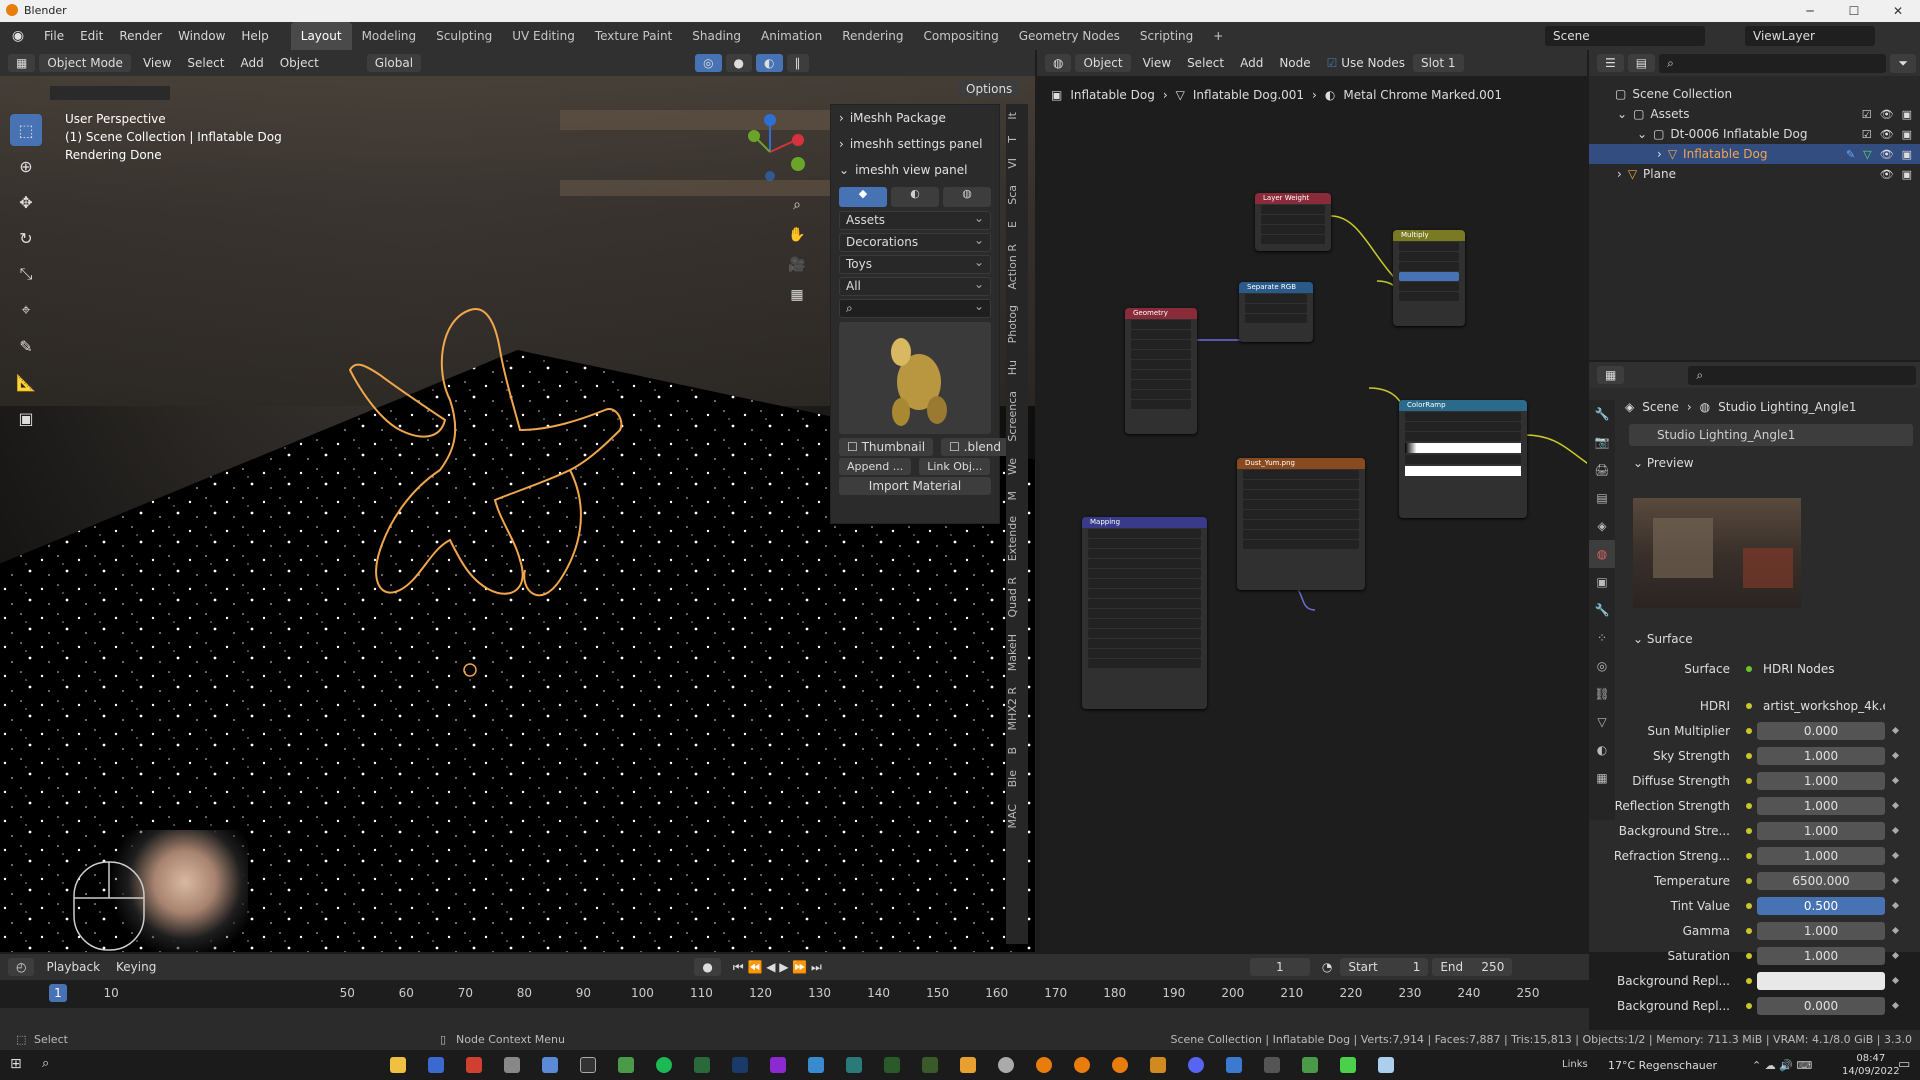 The width and height of the screenshot is (1920, 1080). I want to click on sidebar-tab: Quad R, so click(1017, 597).